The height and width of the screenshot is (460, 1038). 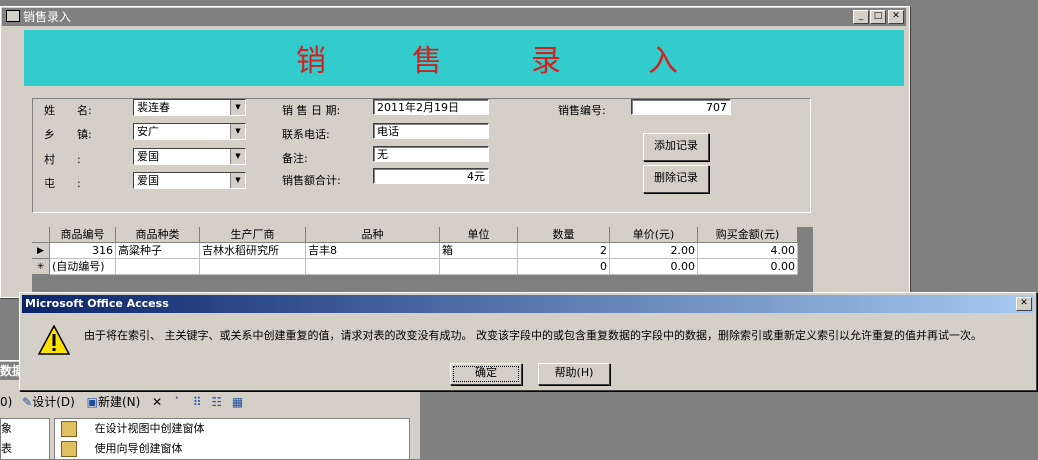 What do you see at coordinates (748, 251) in the screenshot?
I see `table-cell: 4.00` at bounding box center [748, 251].